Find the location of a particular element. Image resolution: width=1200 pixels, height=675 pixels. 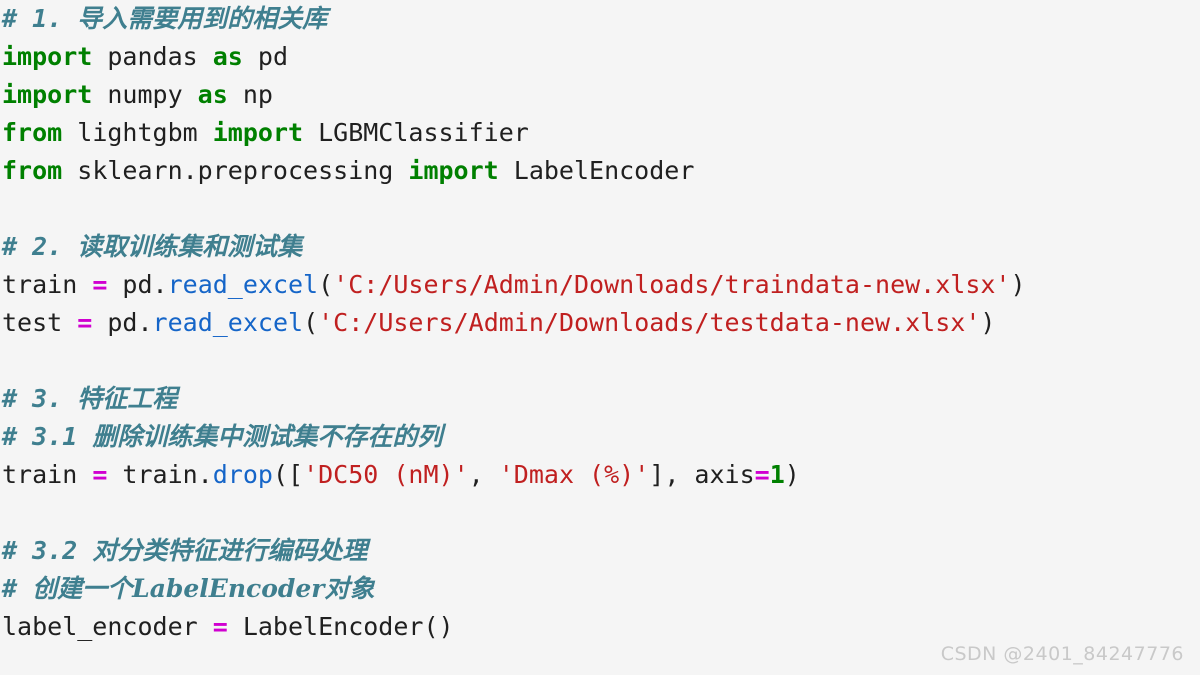

code-line-comment: # 2. 读取训练集和测试集 is located at coordinates (600, 247).